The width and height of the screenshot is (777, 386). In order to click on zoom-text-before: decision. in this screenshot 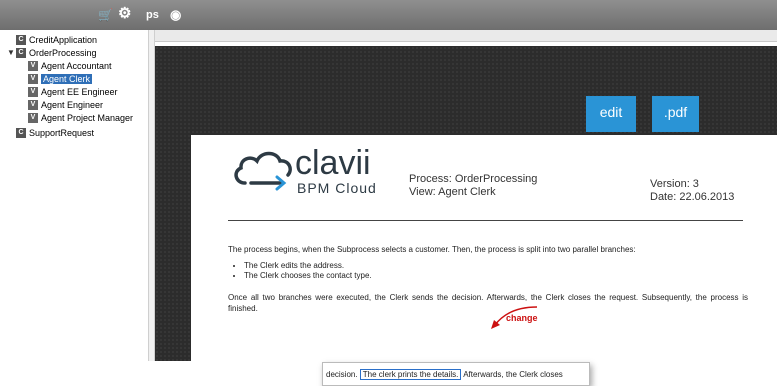, I will do `click(343, 374)`.